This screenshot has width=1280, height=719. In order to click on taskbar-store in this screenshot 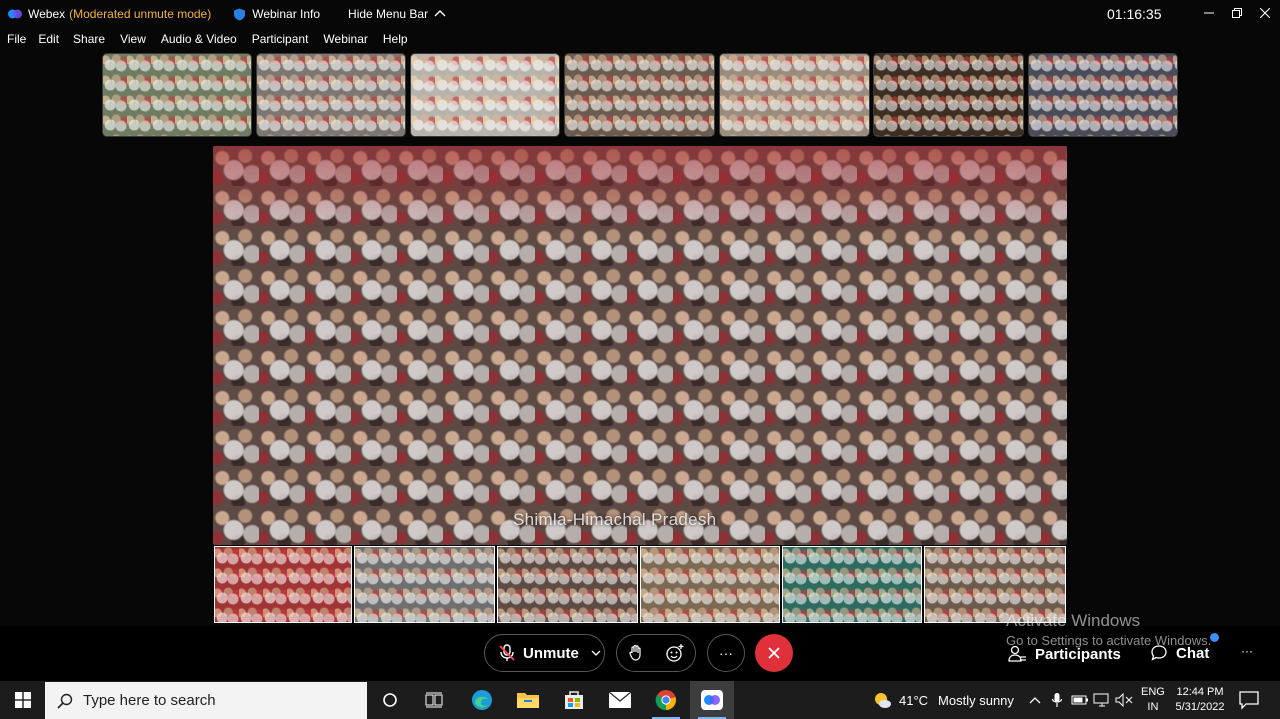, I will do `click(574, 700)`.